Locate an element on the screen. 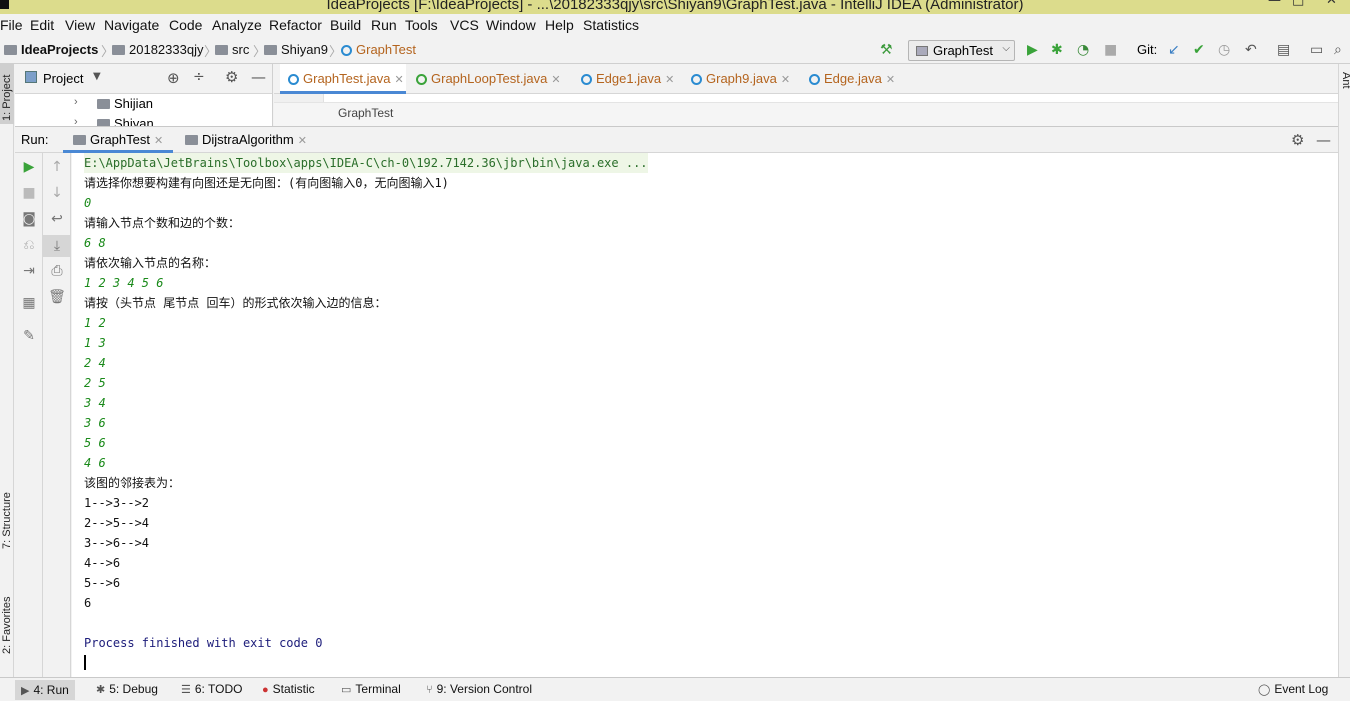 The height and width of the screenshot is (701, 1350). project-tool-button: 1: Project is located at coordinates (7, 94).